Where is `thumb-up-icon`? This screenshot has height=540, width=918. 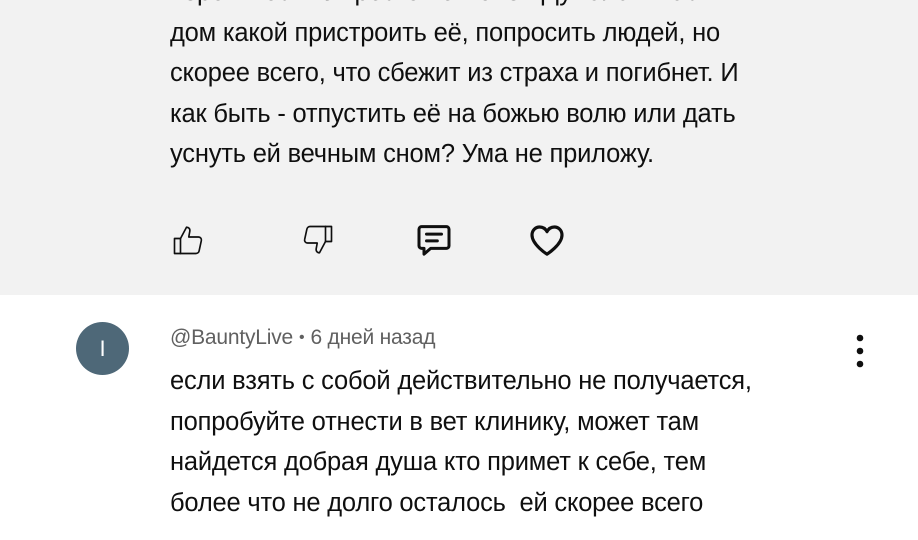
thumb-up-icon is located at coordinates (188, 240).